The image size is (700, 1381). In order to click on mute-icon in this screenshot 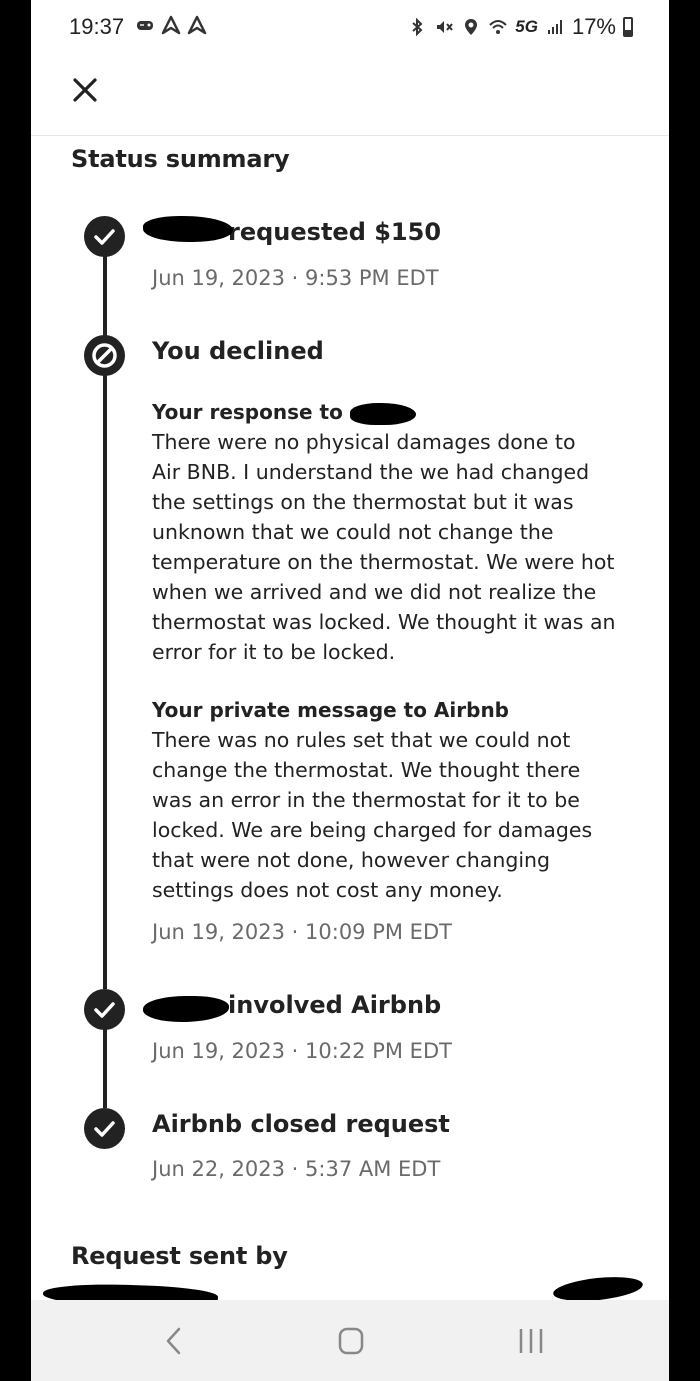, I will do `click(445, 27)`.